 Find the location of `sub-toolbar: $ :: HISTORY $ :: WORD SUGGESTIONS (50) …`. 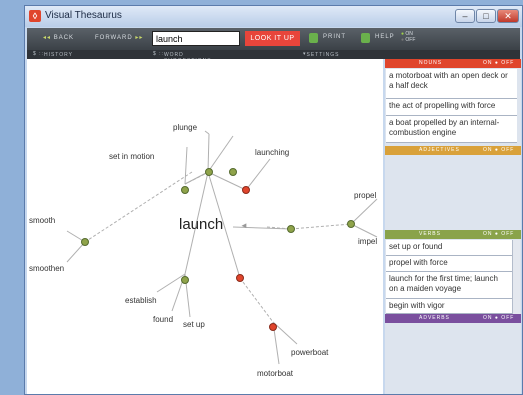

sub-toolbar: $ :: HISTORY $ :: WORD SUGGESTIONS (50) … is located at coordinates (273, 60).